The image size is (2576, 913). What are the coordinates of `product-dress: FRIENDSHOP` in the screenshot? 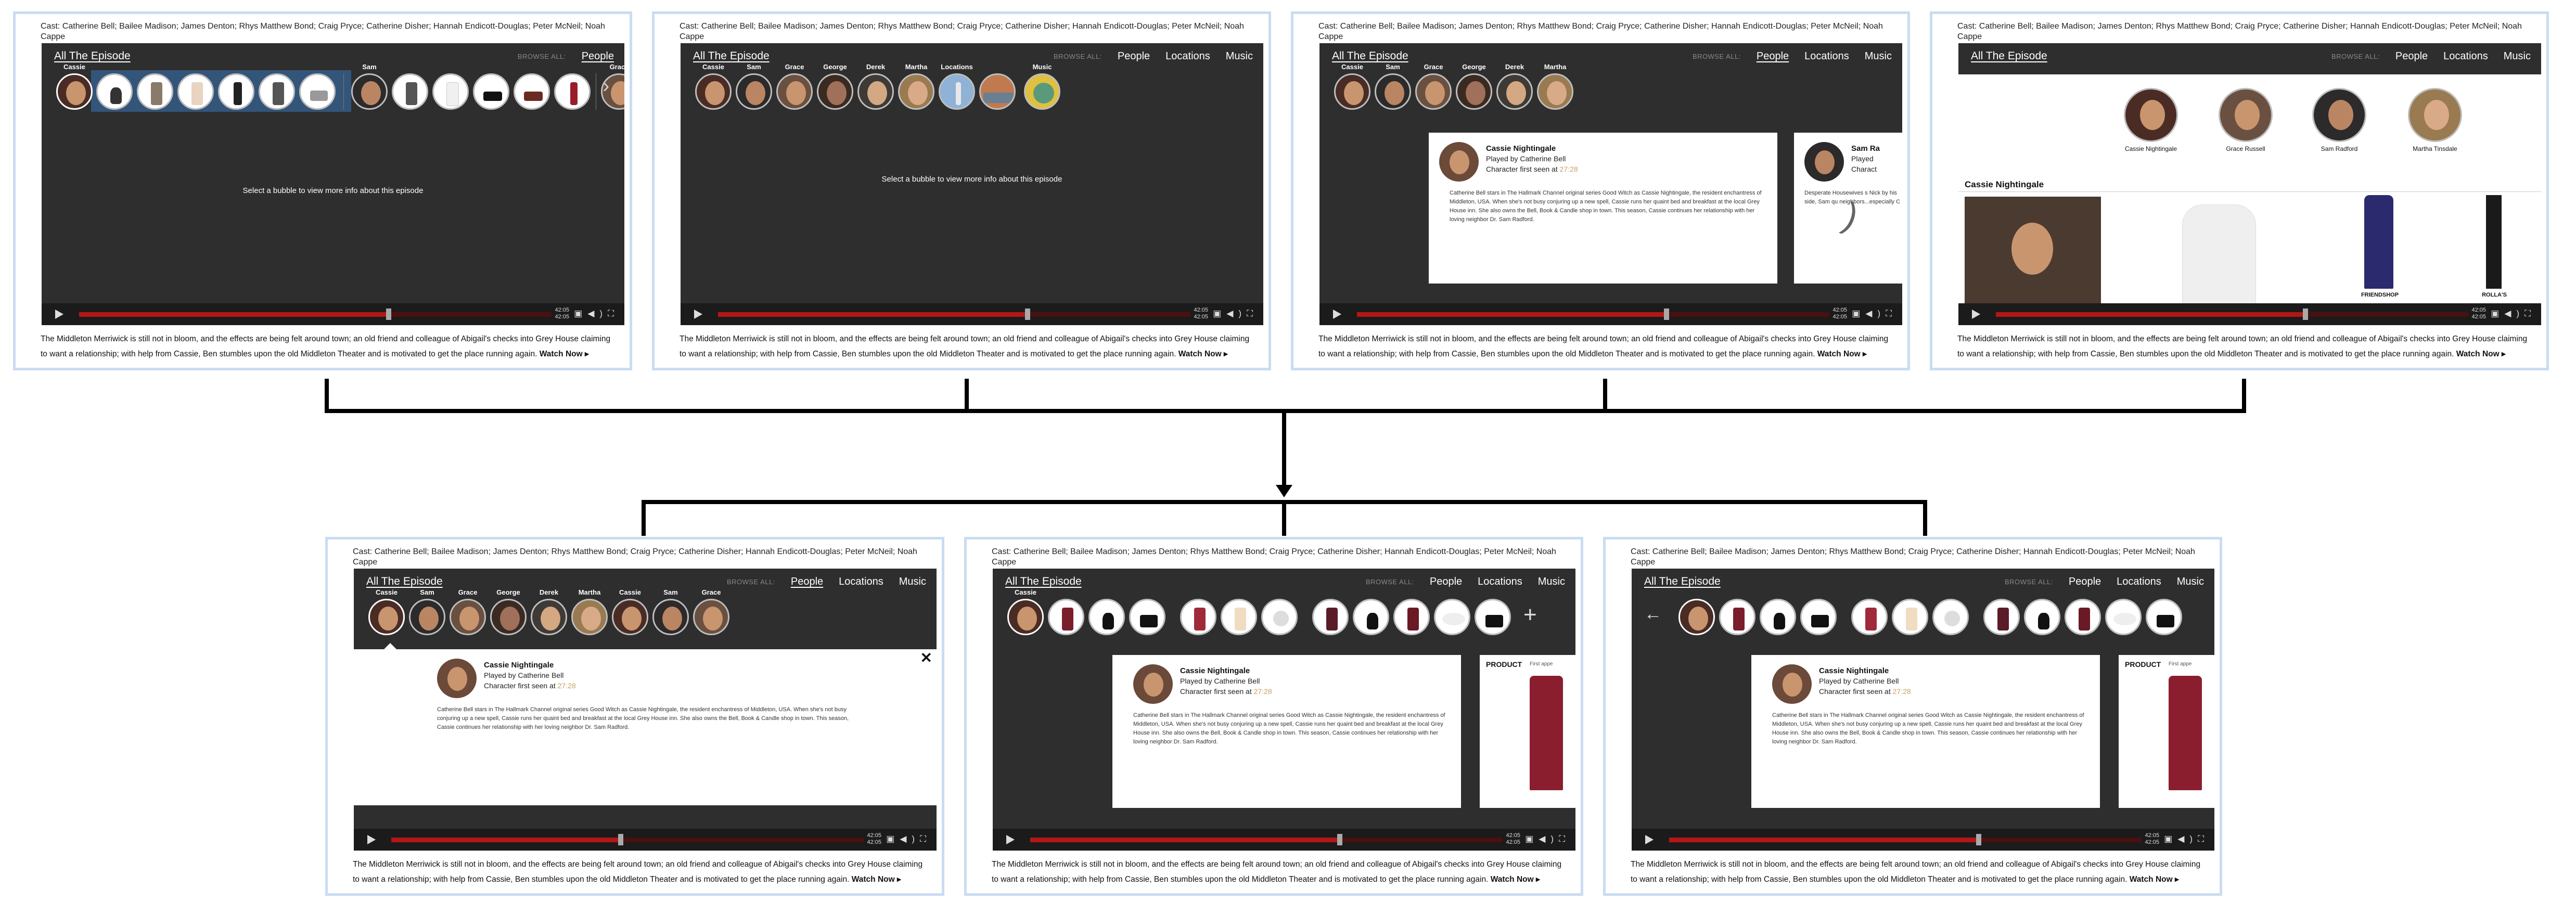 It's located at (2380, 247).